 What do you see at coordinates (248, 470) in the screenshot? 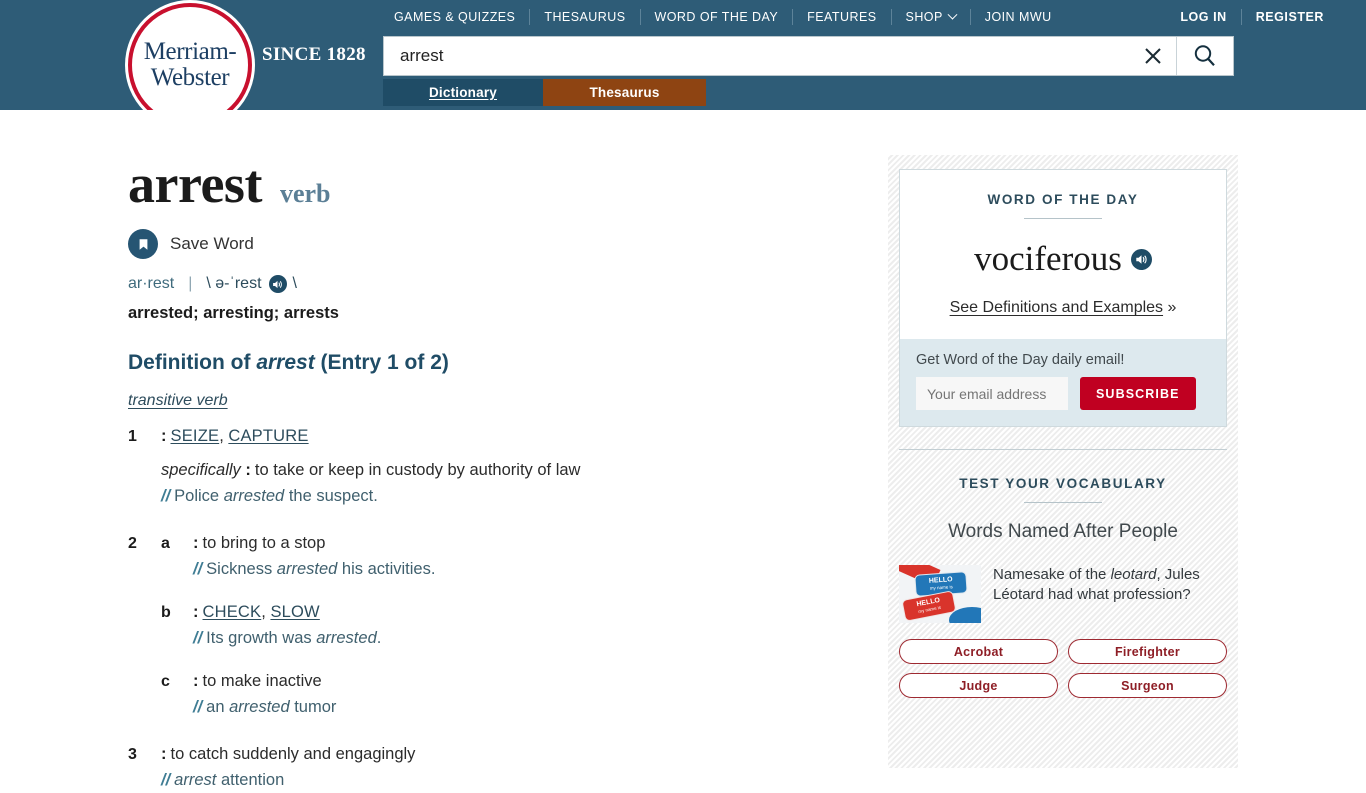
I see `sub-definition-colon: :` at bounding box center [248, 470].